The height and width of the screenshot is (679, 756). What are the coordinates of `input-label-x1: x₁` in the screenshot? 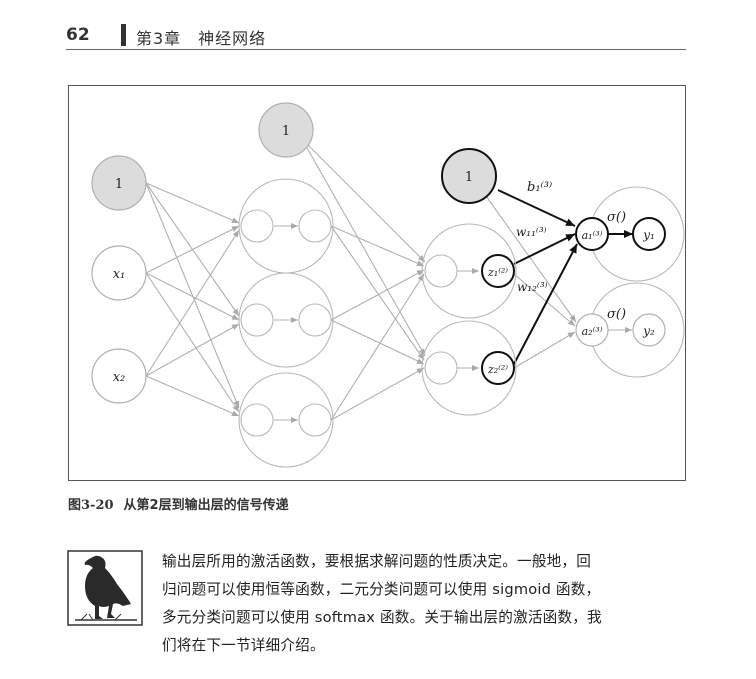 It's located at (119, 274).